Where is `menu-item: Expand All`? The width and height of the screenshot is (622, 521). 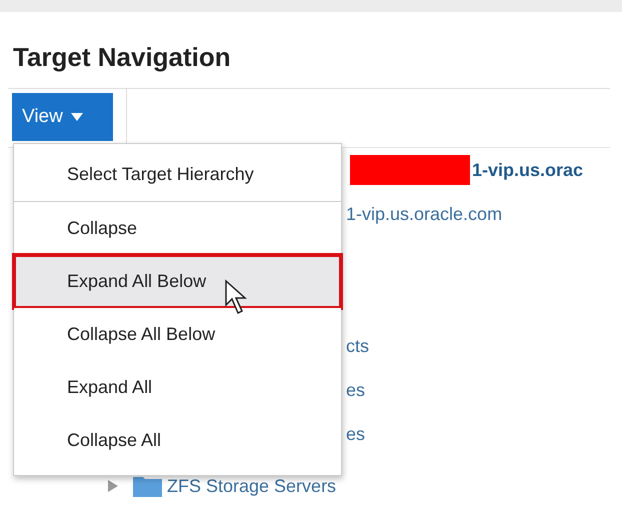
menu-item: Expand All is located at coordinates (177, 387).